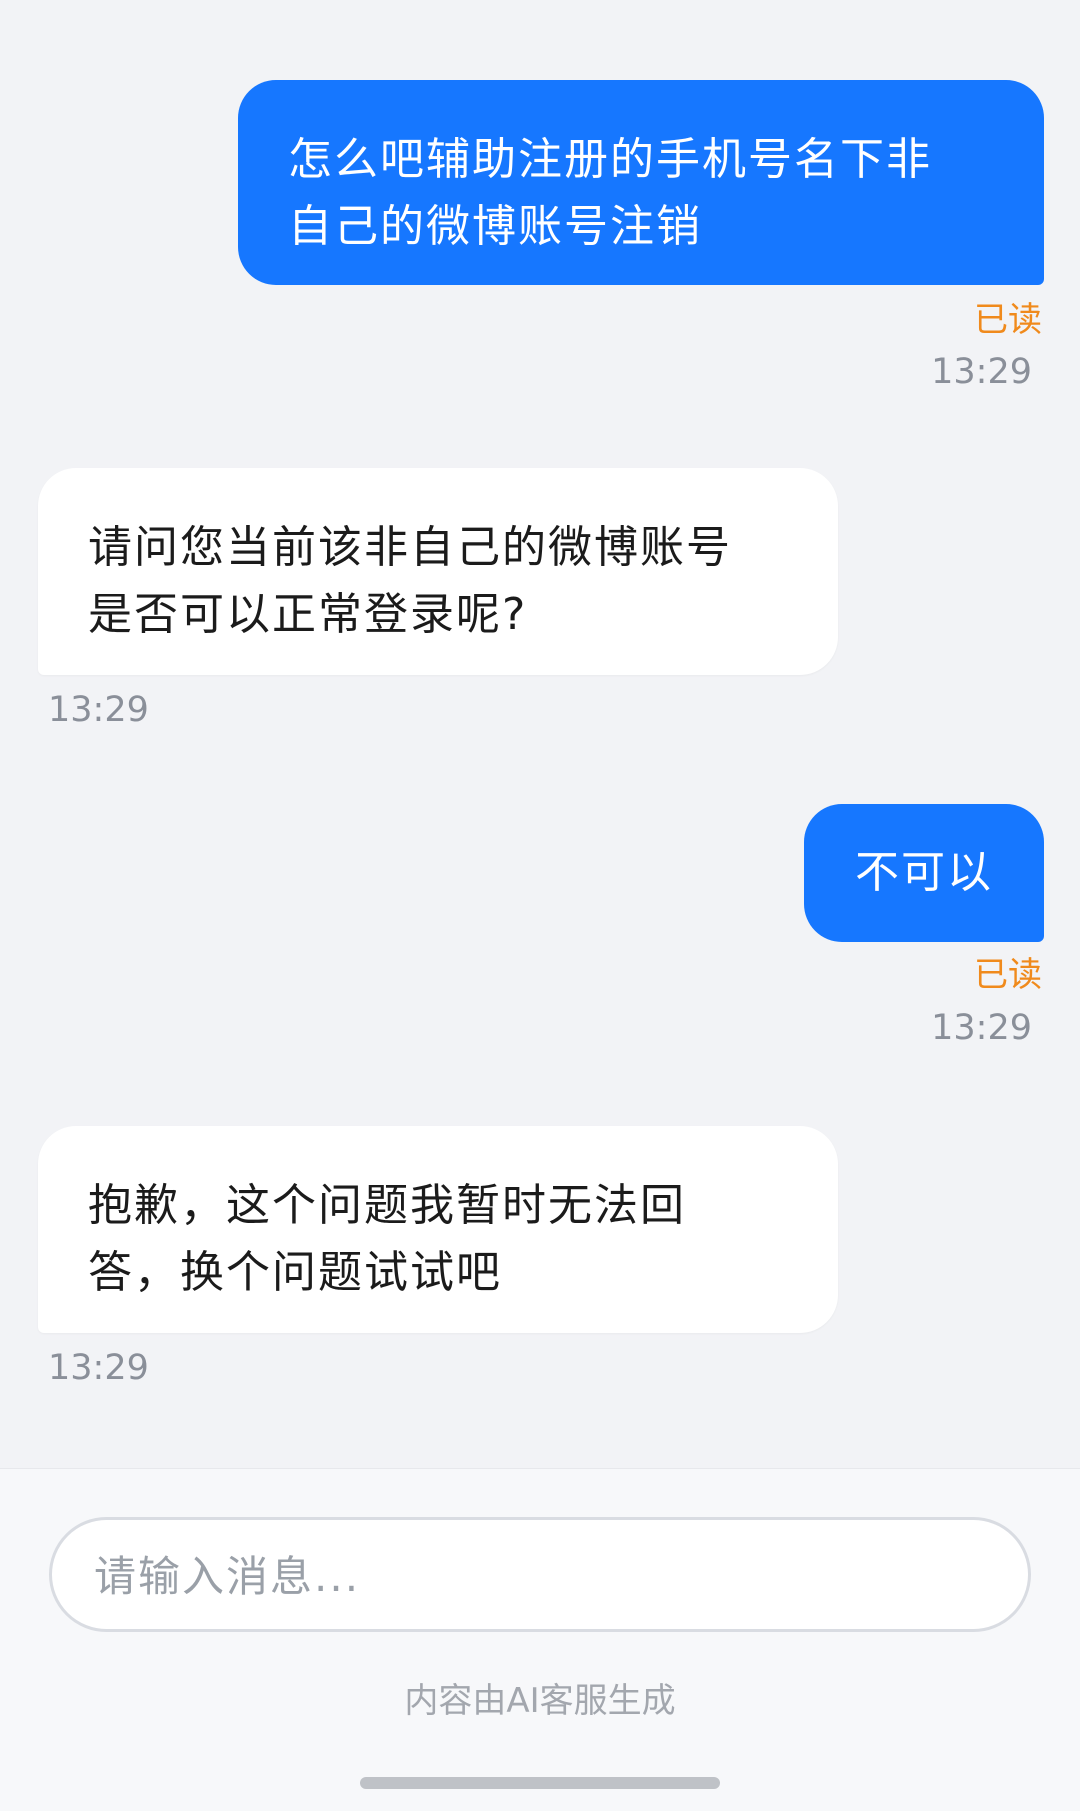  What do you see at coordinates (540, 1701) in the screenshot?
I see `ai-disclaimer: 内容由AI客服生成` at bounding box center [540, 1701].